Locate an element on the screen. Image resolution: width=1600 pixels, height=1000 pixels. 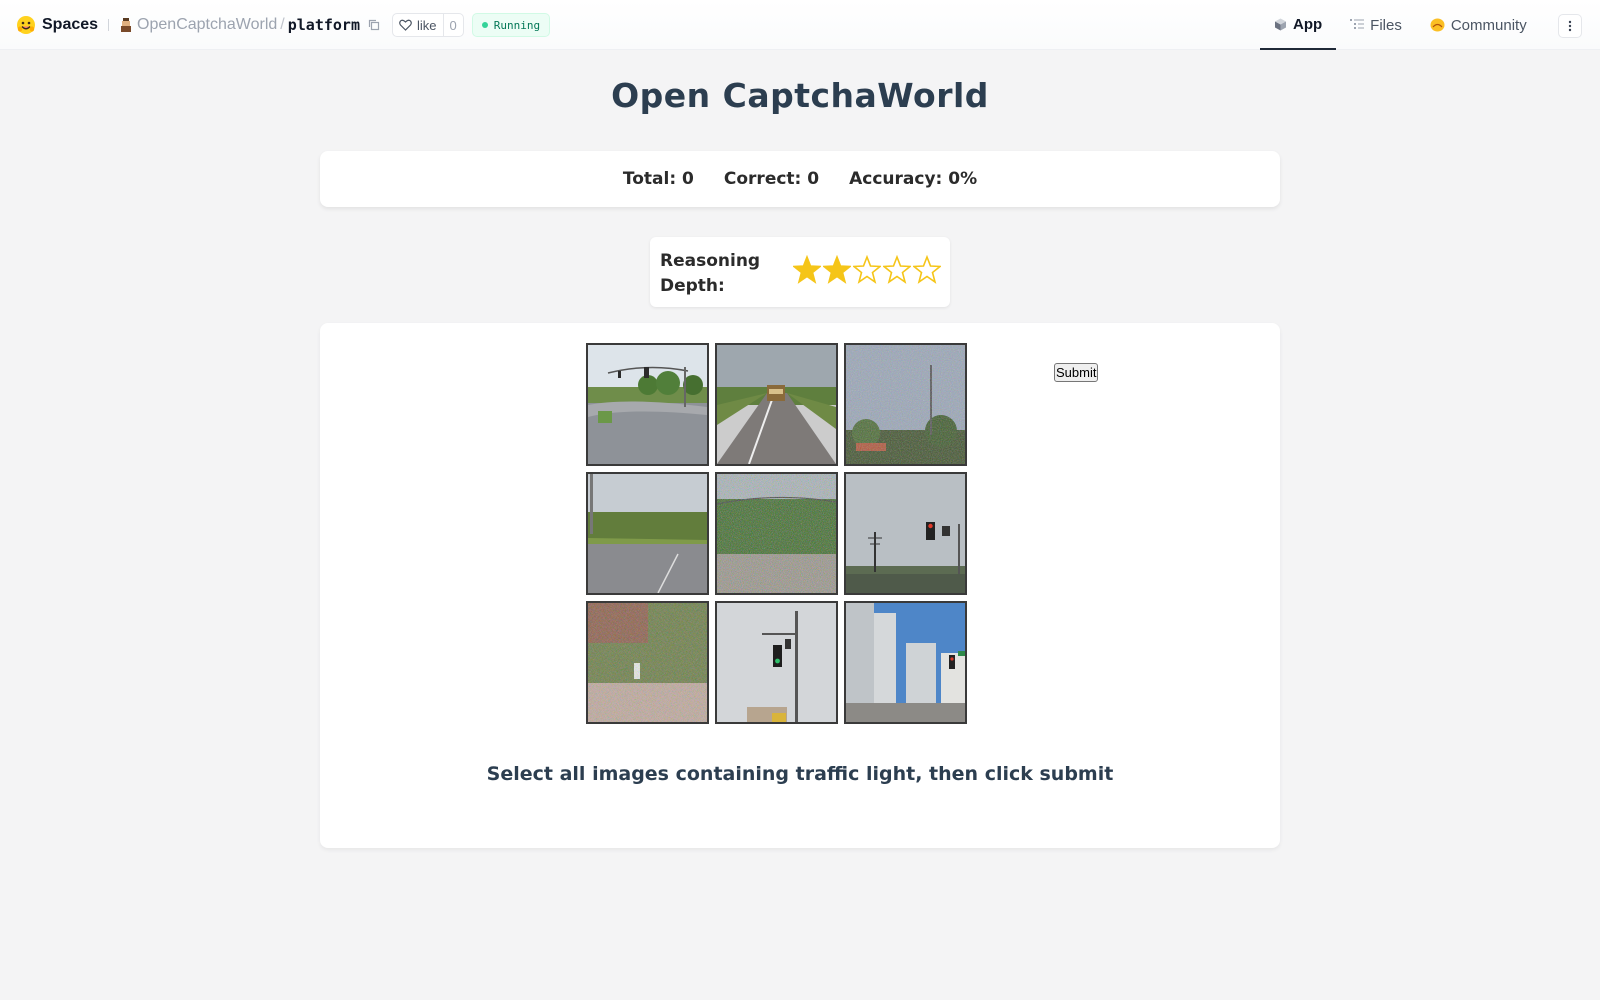
like-group: like 0 is located at coordinates (427, 25).